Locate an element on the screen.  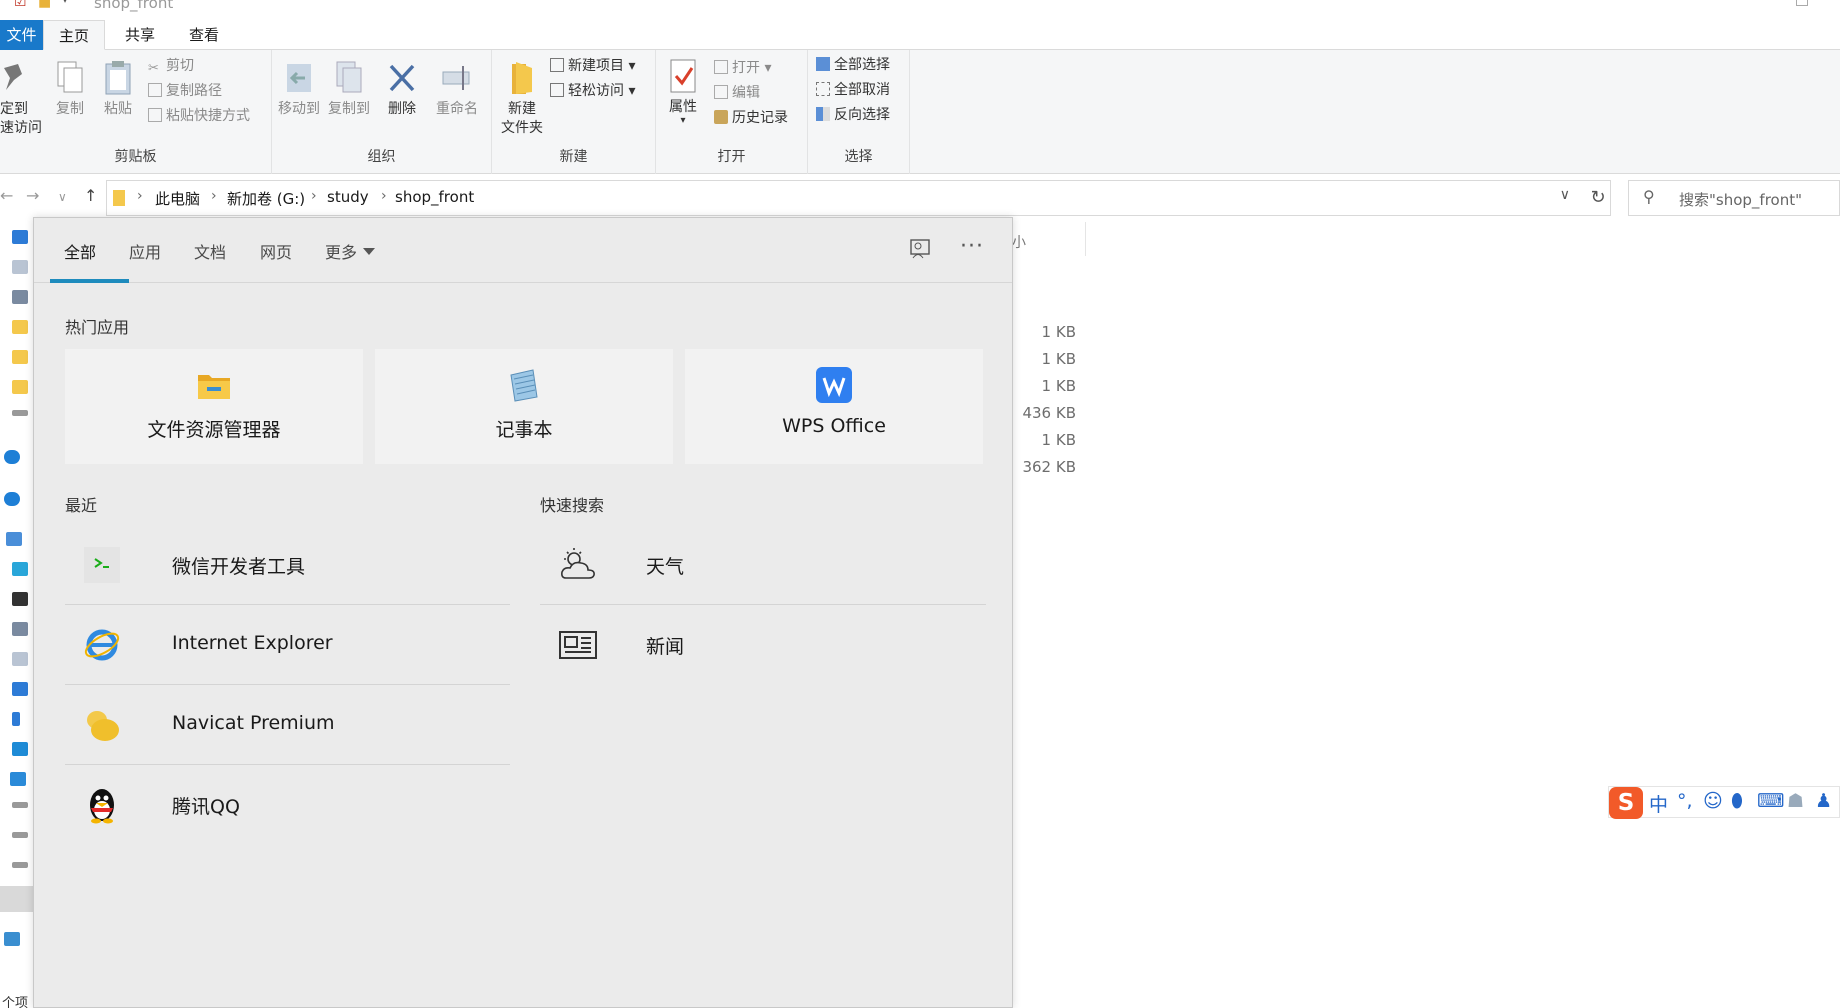
back-arrow-icon: ← is located at coordinates (6, 195).